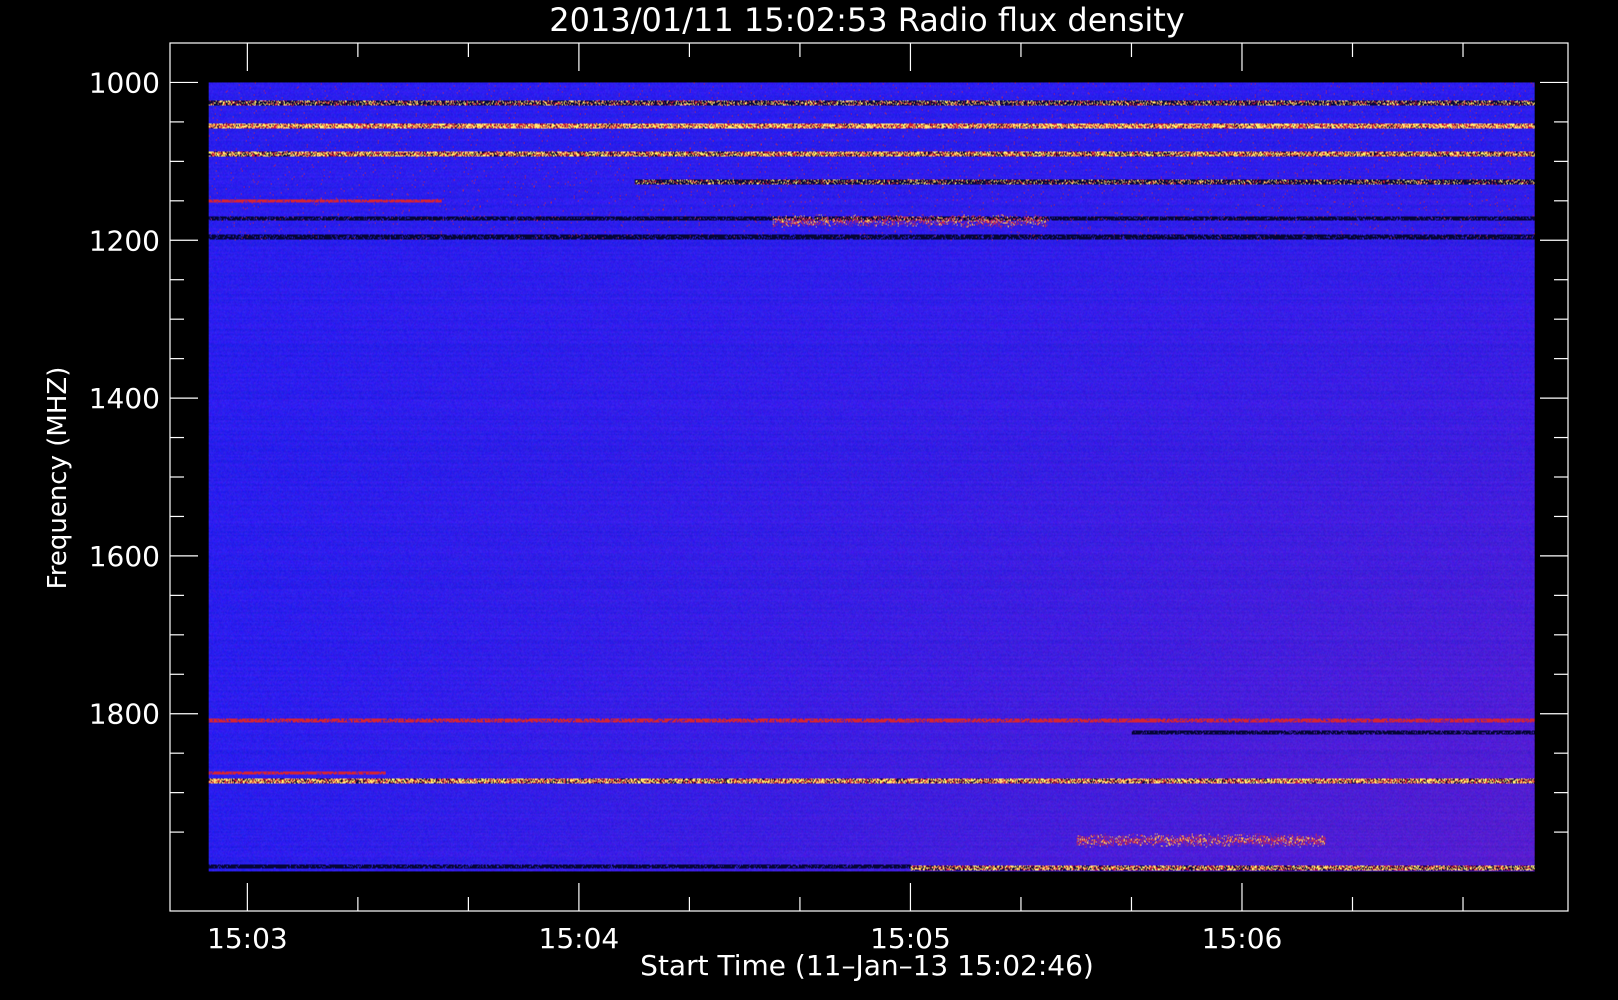 This screenshot has width=1618, height=1000. I want to click on chart-title: 2013/01/11 15:02:53 Radio flux density, so click(866, 20).